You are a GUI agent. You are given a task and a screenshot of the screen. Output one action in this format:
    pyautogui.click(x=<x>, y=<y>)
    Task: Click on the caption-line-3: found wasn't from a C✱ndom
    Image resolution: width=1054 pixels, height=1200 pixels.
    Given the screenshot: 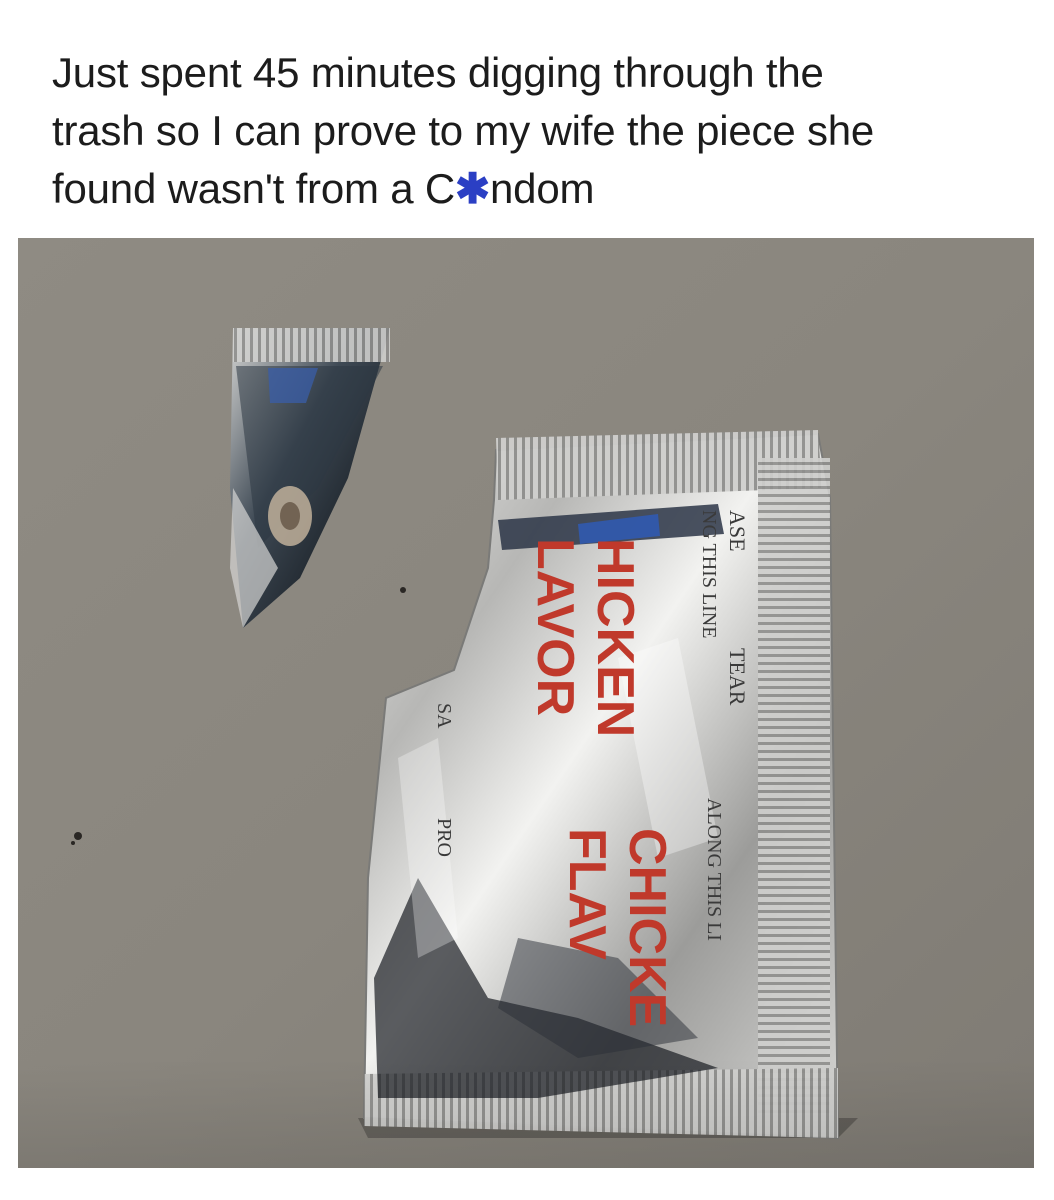 What is the action you would take?
    pyautogui.click(x=532, y=189)
    